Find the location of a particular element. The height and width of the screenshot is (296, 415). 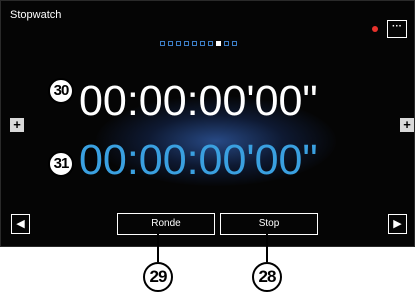

main-timer-marker: 30 is located at coordinates (61, 91).